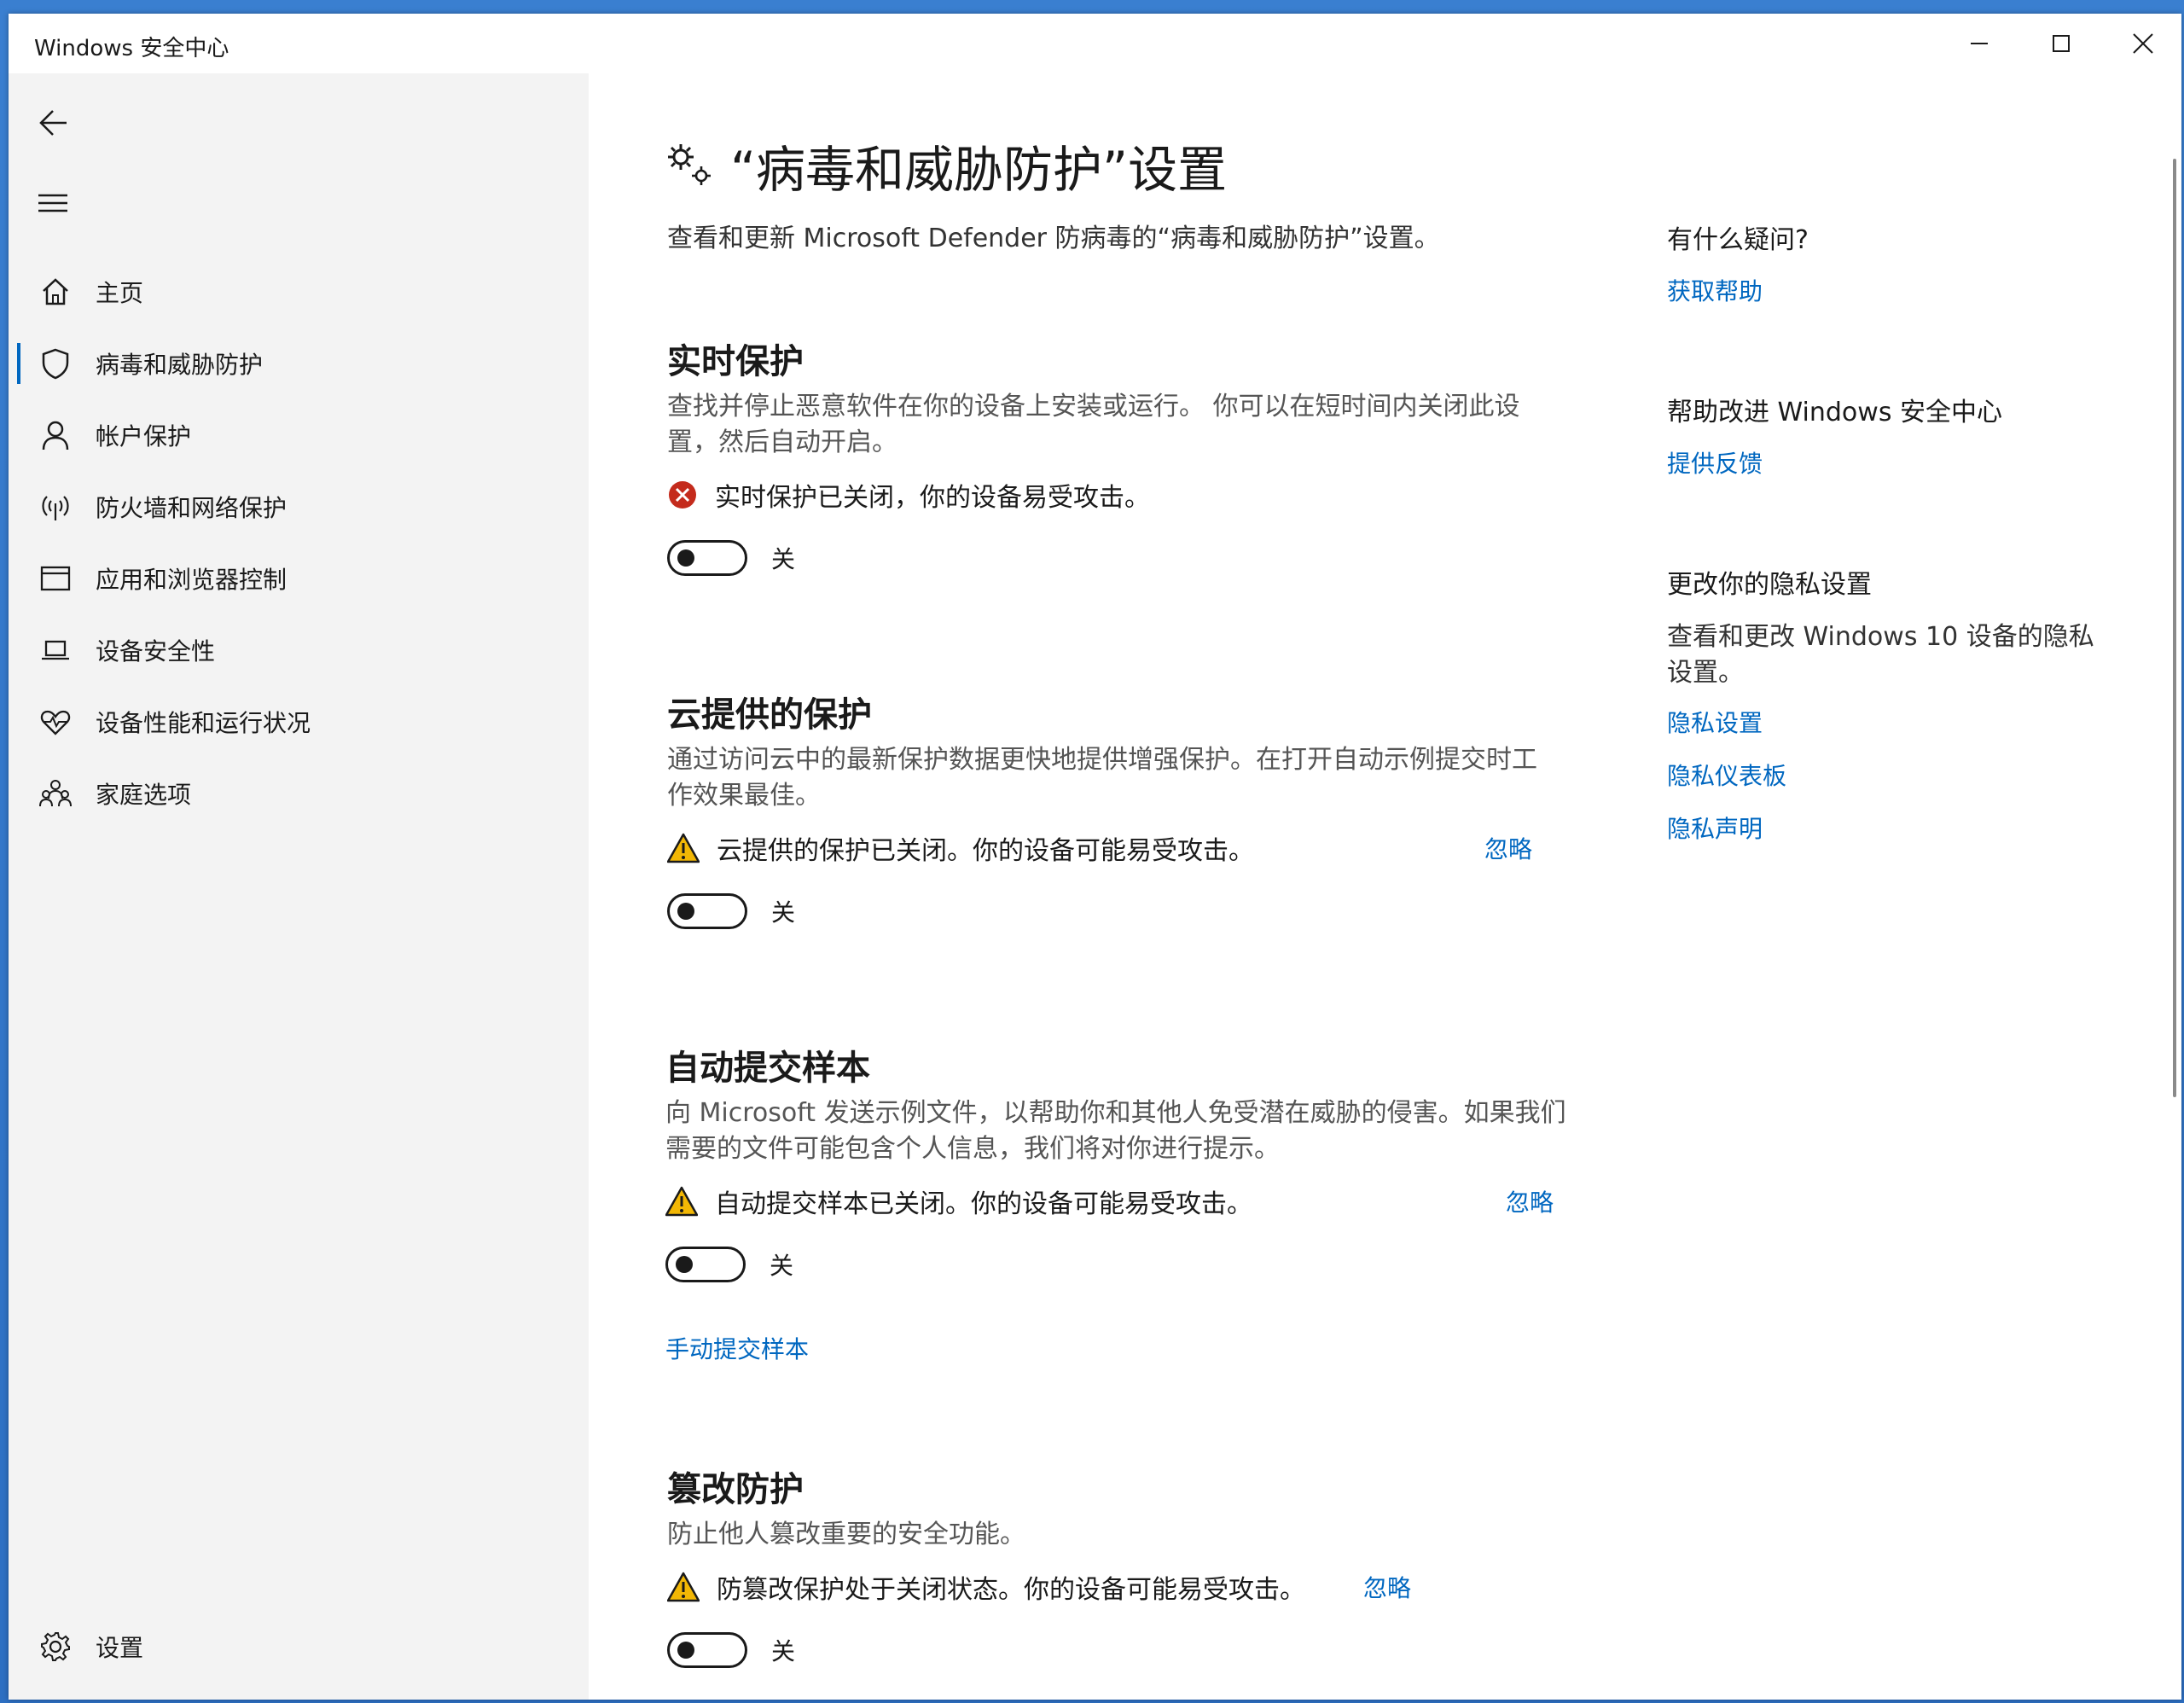  I want to click on real-time-protection-toggle, so click(707, 558).